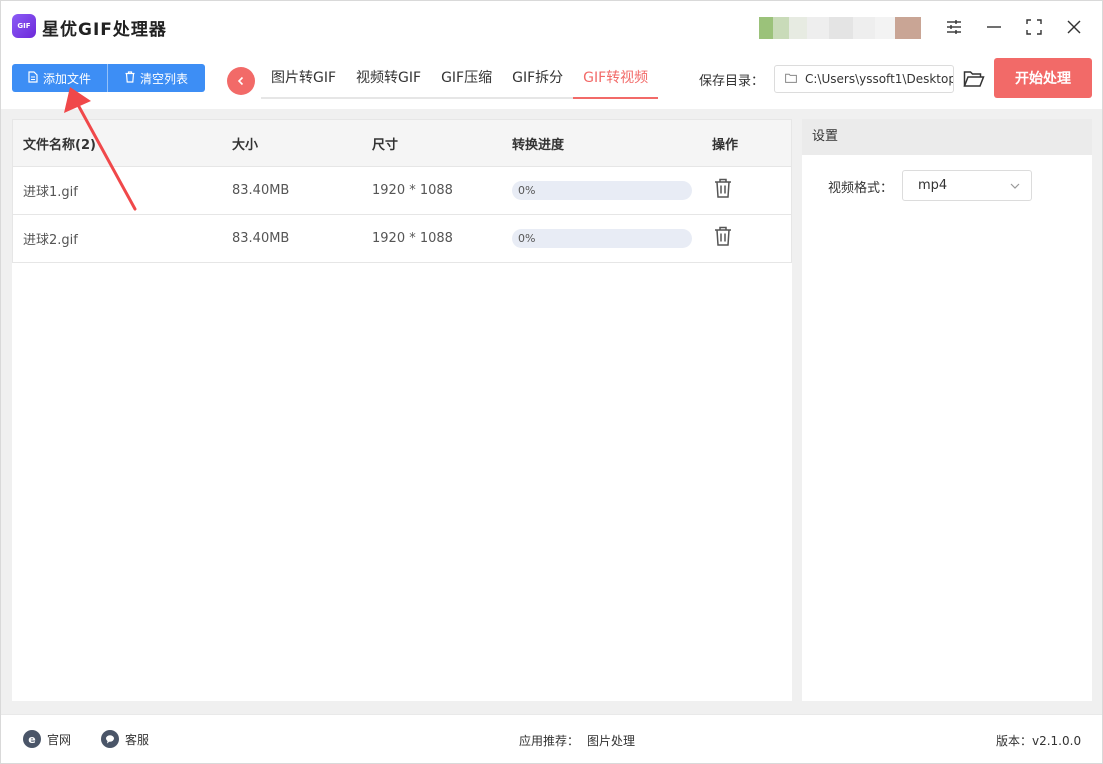 The width and height of the screenshot is (1103, 764). What do you see at coordinates (616, 81) in the screenshot?
I see `tab-gif-to-video: GIF转视频` at bounding box center [616, 81].